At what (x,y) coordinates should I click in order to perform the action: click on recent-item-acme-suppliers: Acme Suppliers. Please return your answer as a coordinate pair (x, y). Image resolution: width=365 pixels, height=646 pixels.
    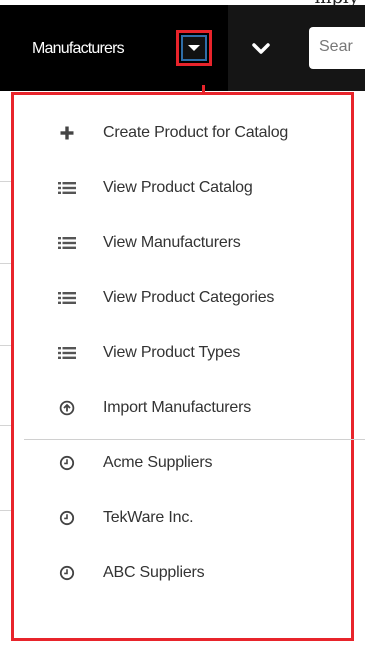
    Looking at the image, I should click on (194, 462).